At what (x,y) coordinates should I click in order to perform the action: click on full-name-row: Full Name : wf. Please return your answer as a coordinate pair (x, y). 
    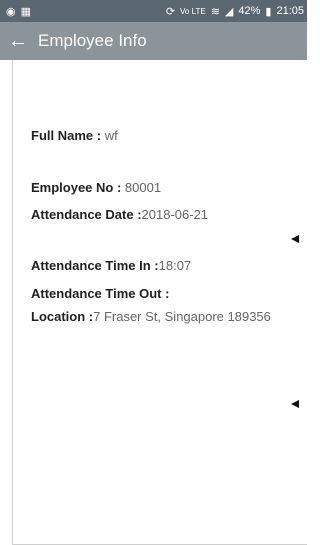
    Looking at the image, I should click on (74, 135).